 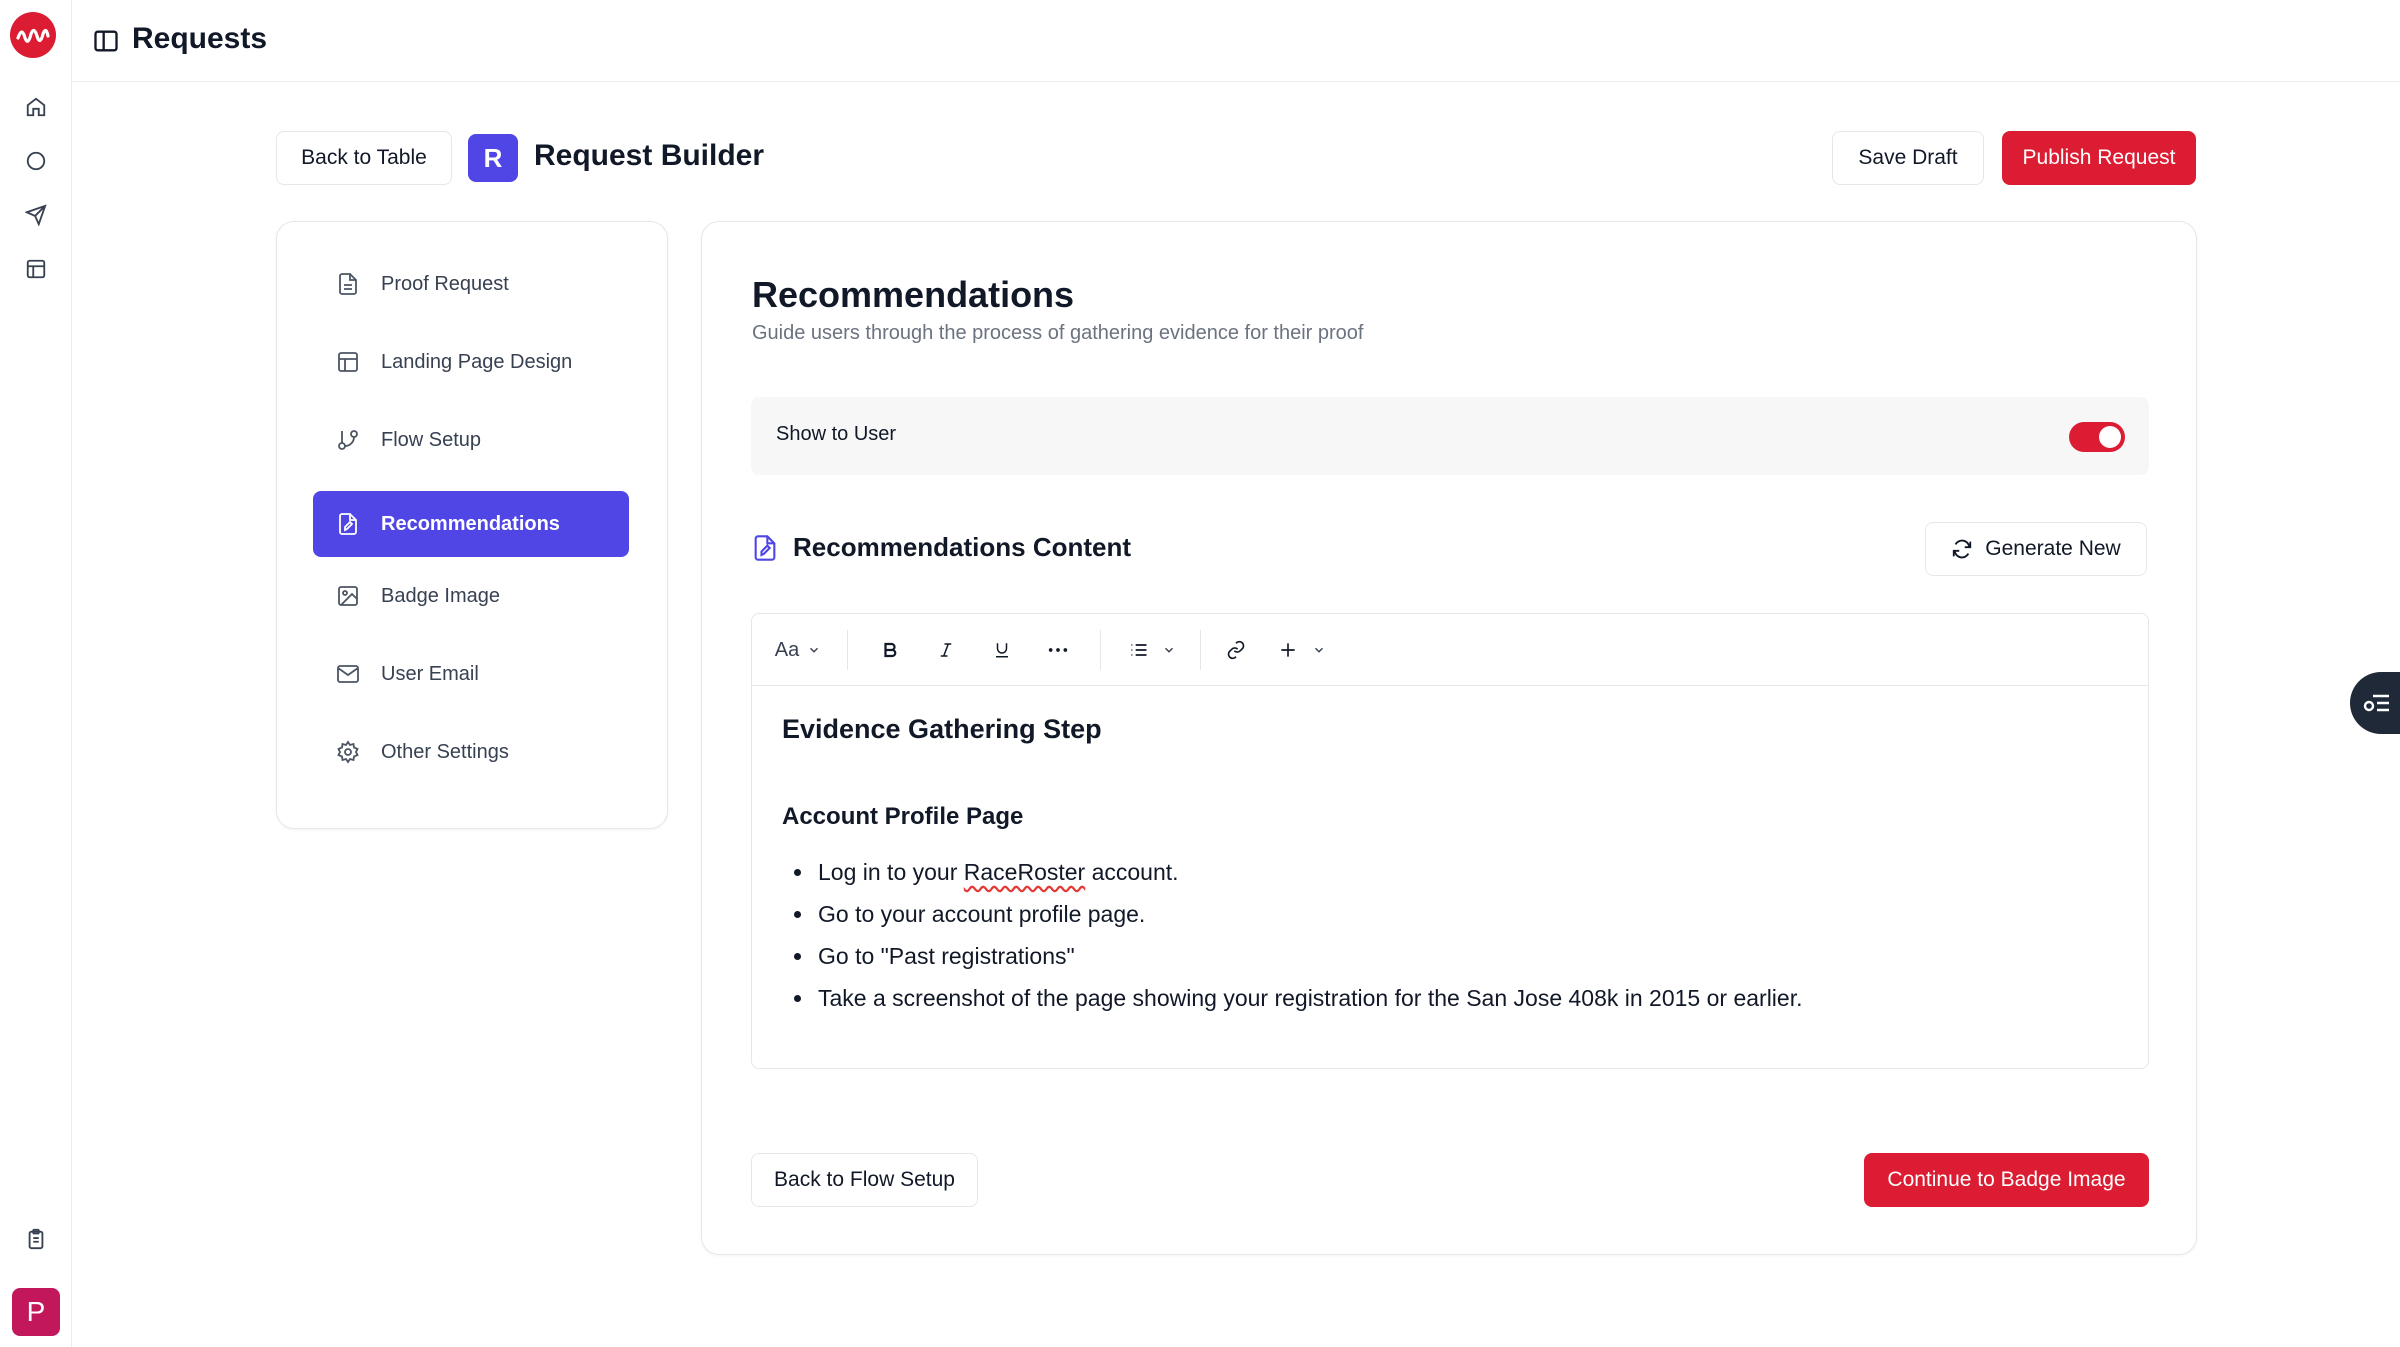 What do you see at coordinates (1908, 158) in the screenshot?
I see `save-draft-button: Save Draft` at bounding box center [1908, 158].